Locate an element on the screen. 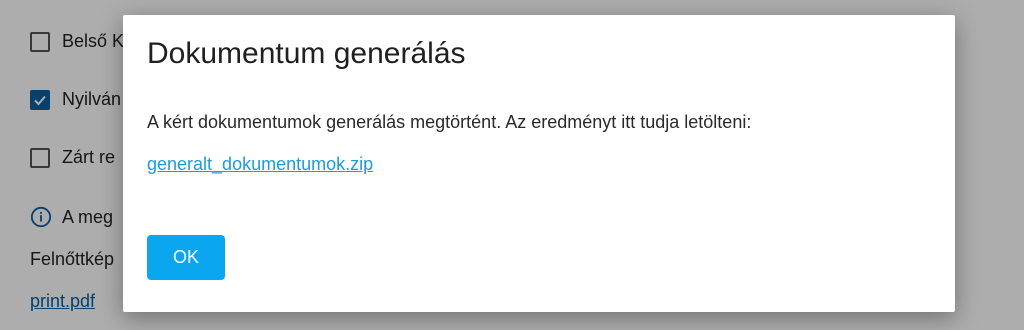  ok-button: OK is located at coordinates (186, 257).